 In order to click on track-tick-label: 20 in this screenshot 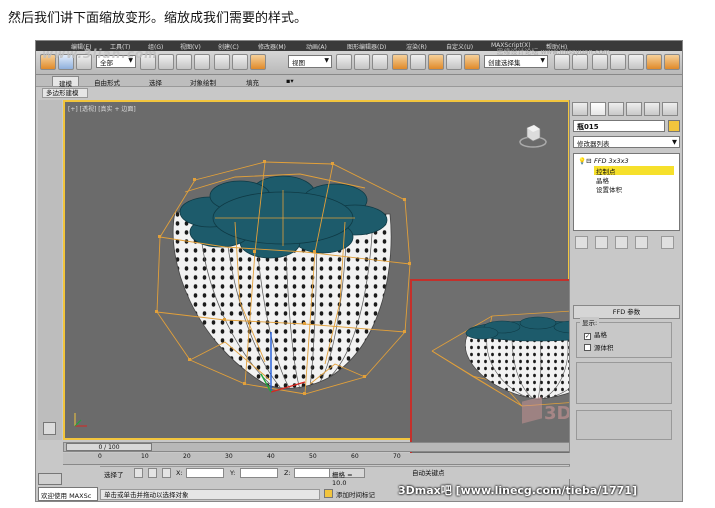, I will do `click(187, 456)`.